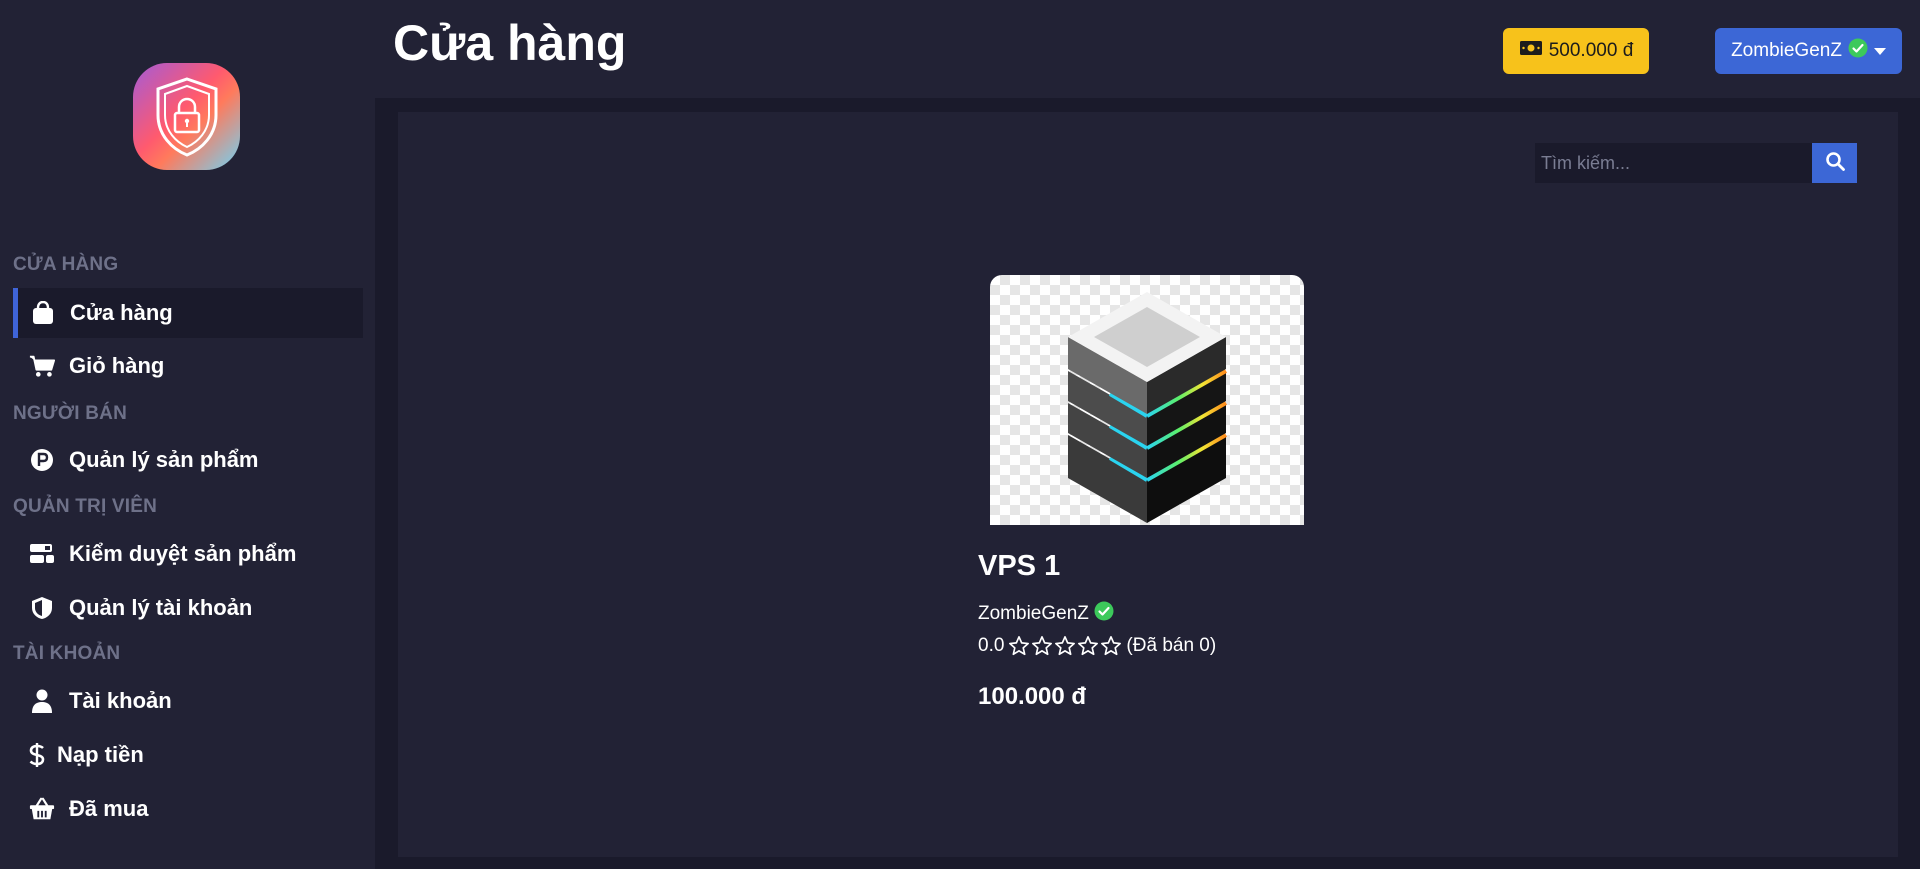 This screenshot has height=869, width=1920. Describe the element at coordinates (85, 506) in the screenshot. I see `section-label-admin: QUẢN TRỊ VIÊN` at that location.